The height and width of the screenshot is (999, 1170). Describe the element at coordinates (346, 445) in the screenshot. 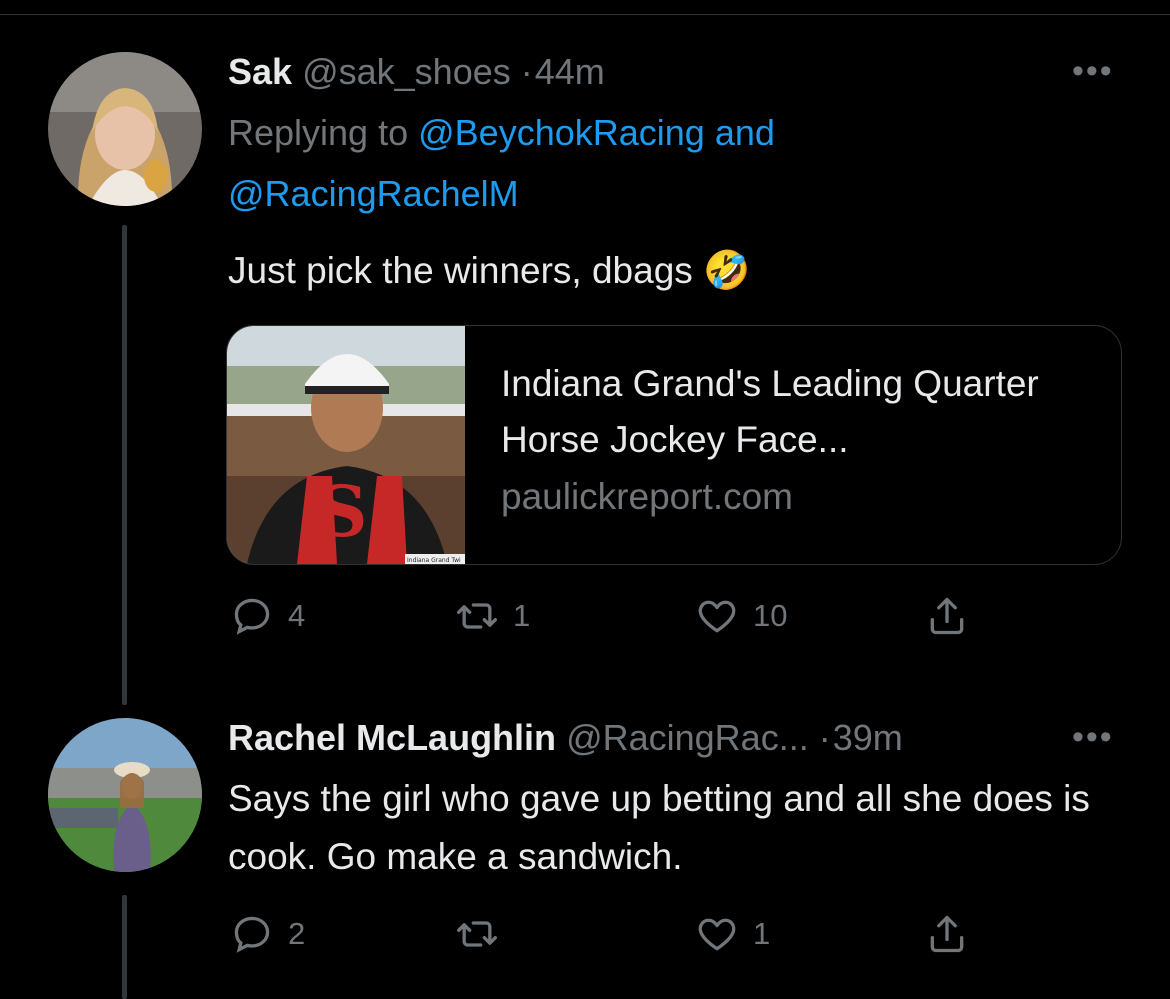

I see `card-image: S Indiana Grand Twi` at that location.